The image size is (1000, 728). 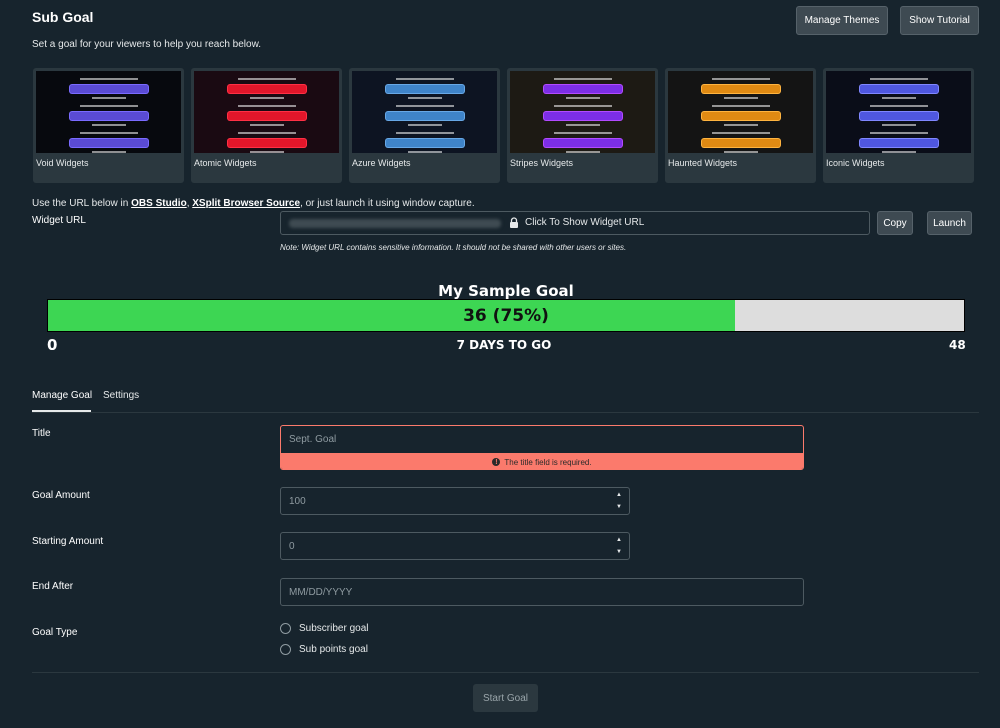 What do you see at coordinates (855, 163) in the screenshot?
I see `theme-label: Iconic Widgets` at bounding box center [855, 163].